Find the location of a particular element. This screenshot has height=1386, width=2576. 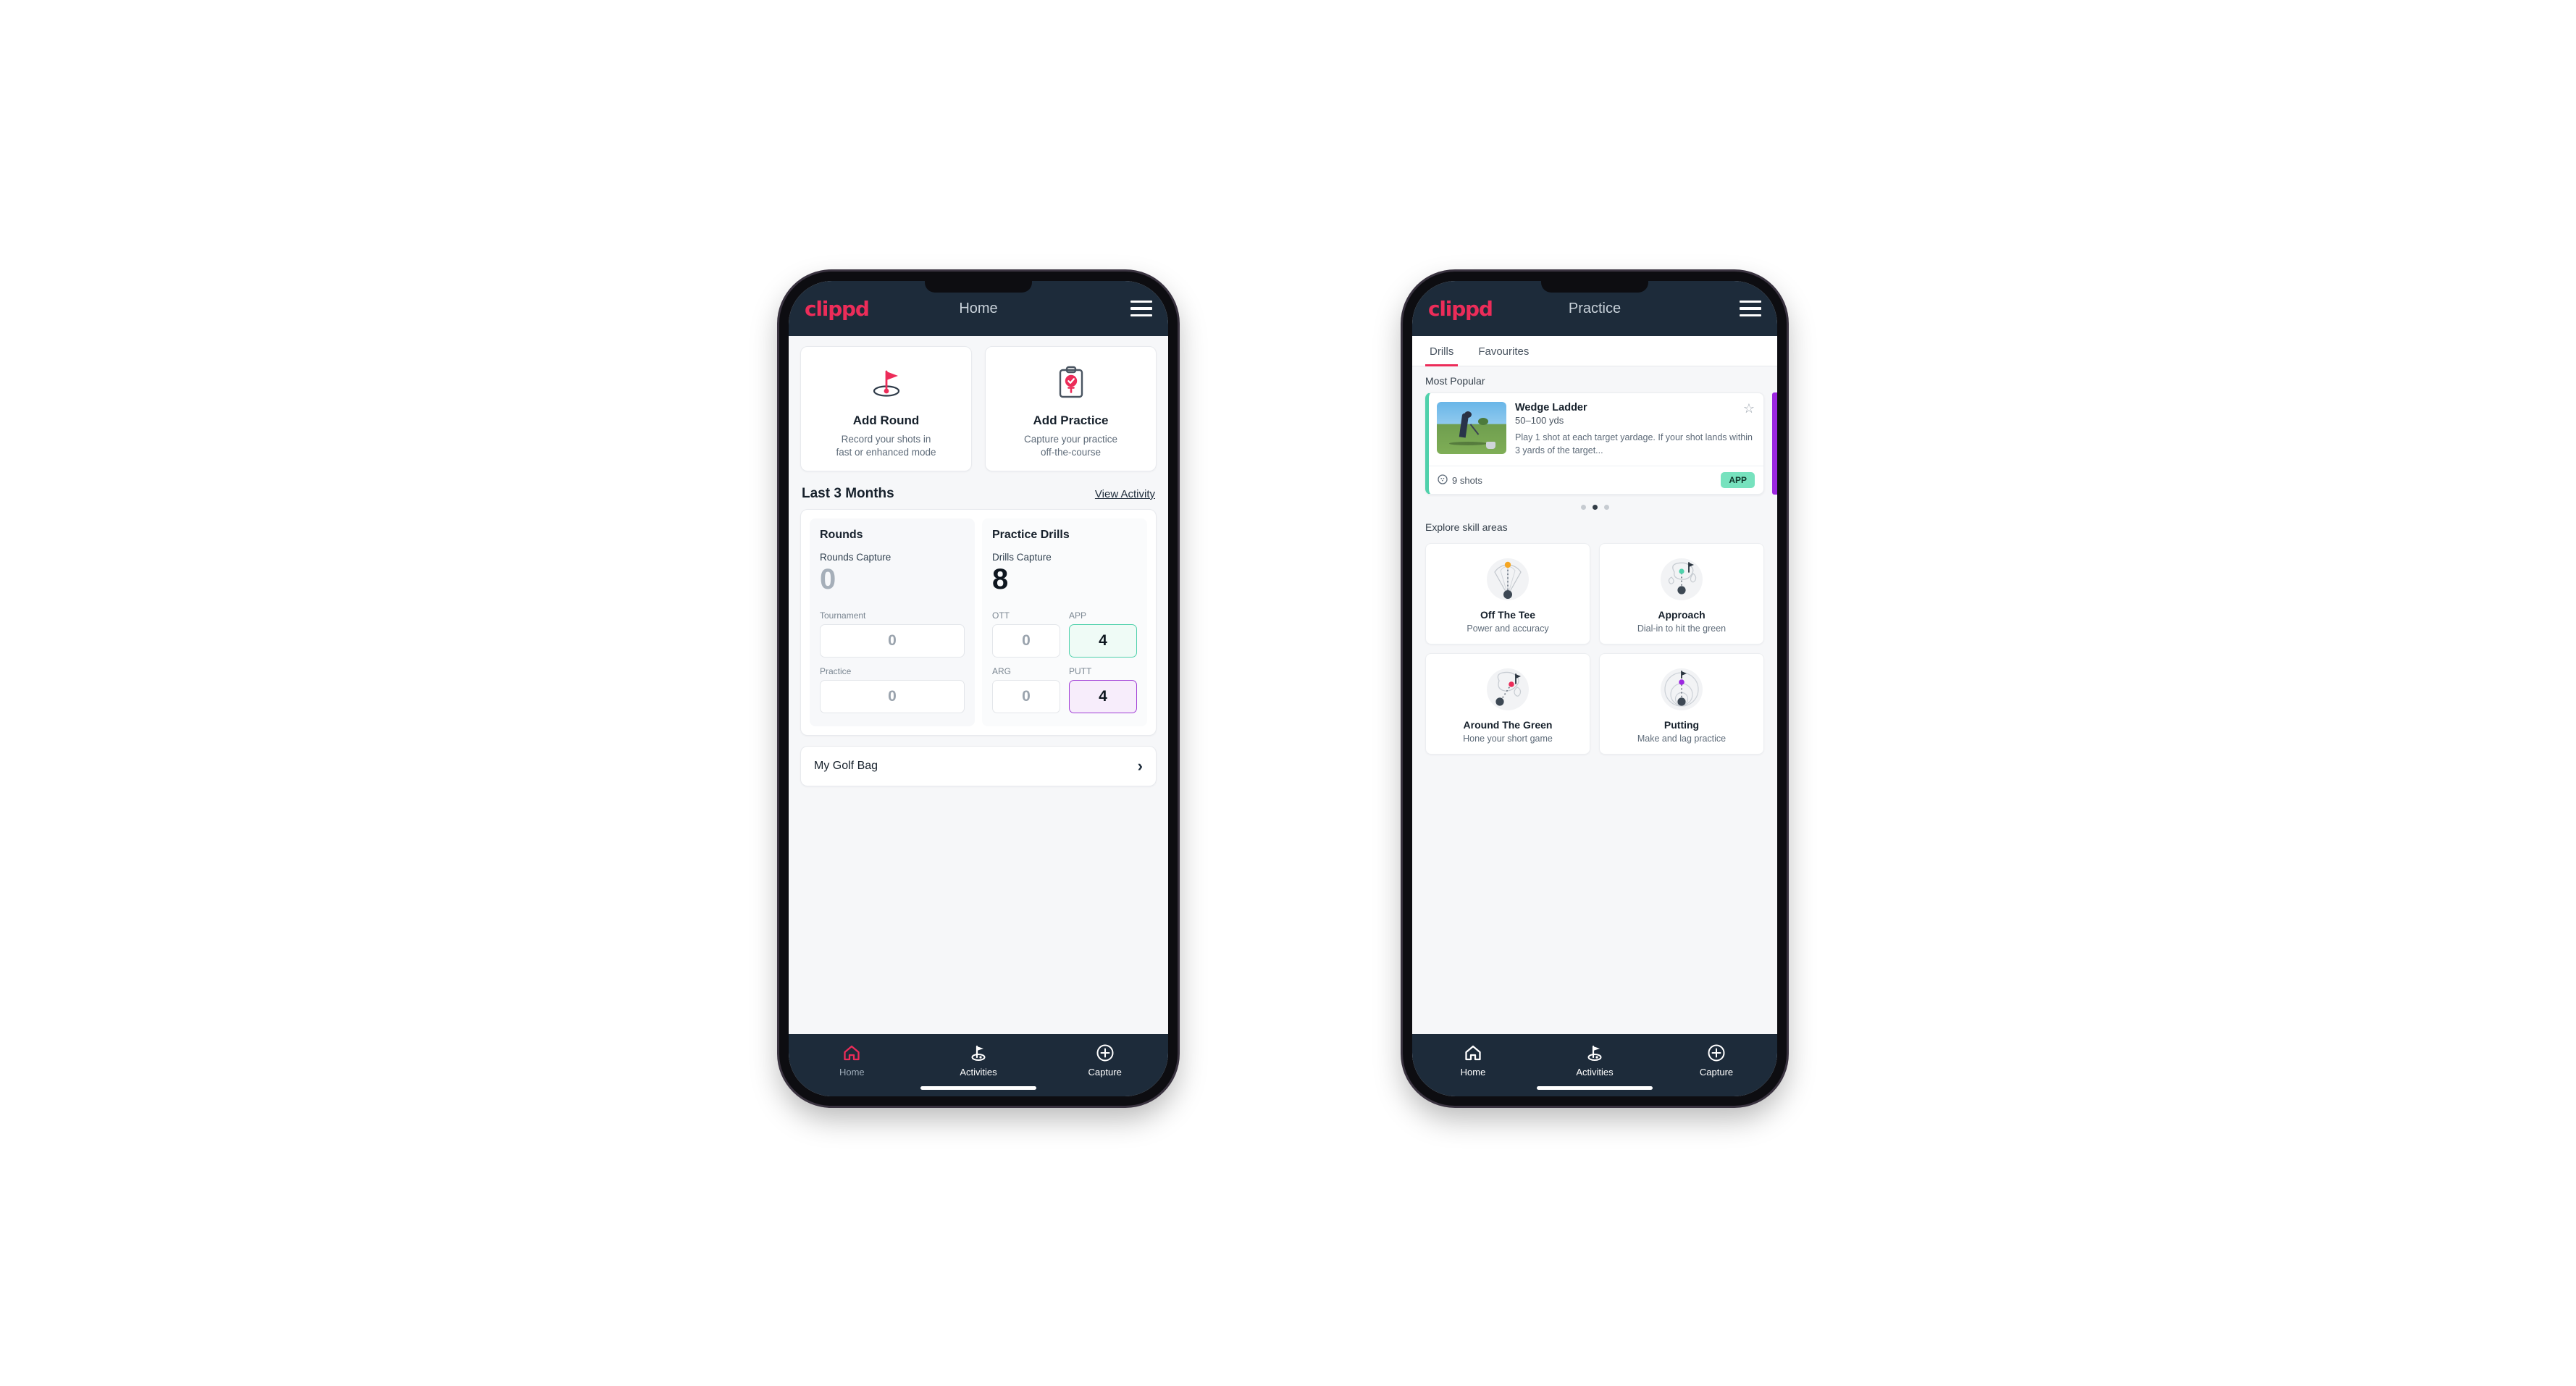

practice-field: Practice 0 is located at coordinates (892, 690).